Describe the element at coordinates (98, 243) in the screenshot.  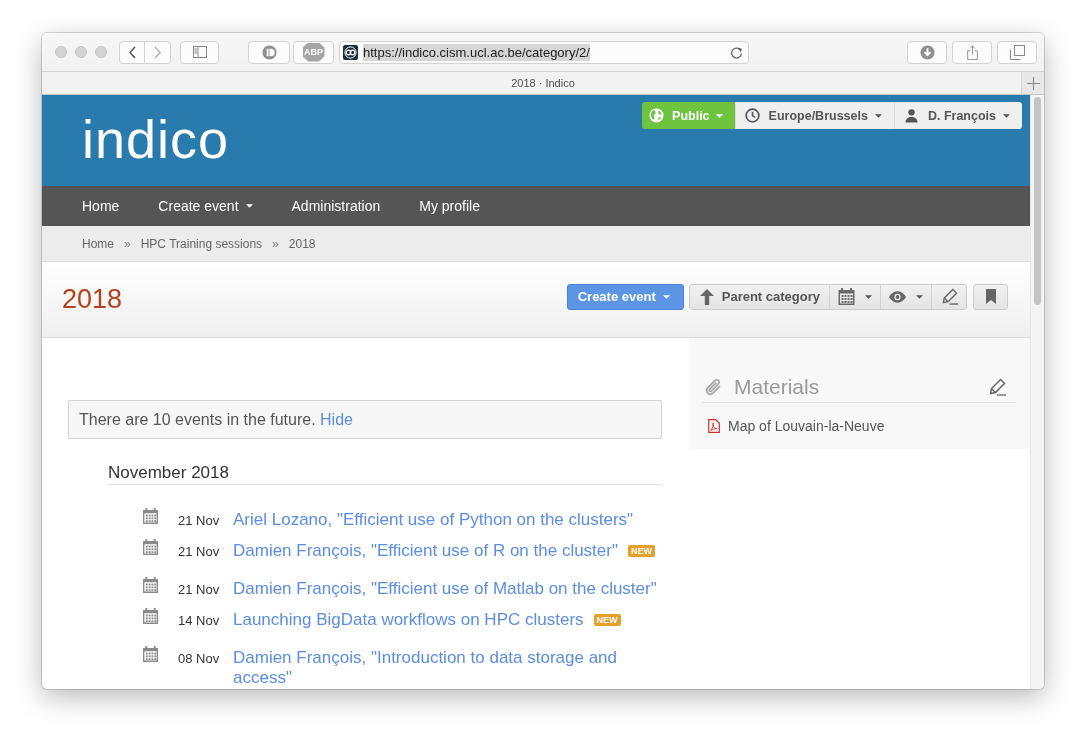
I see `breadcrumb-link: Home` at that location.